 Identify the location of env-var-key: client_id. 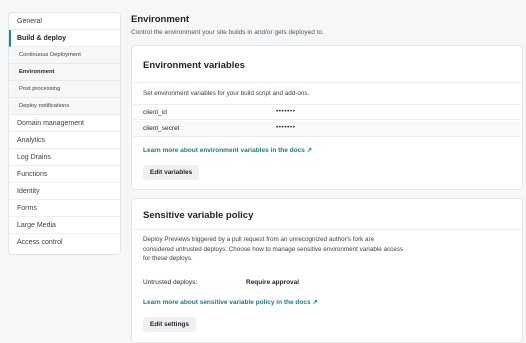
(155, 112).